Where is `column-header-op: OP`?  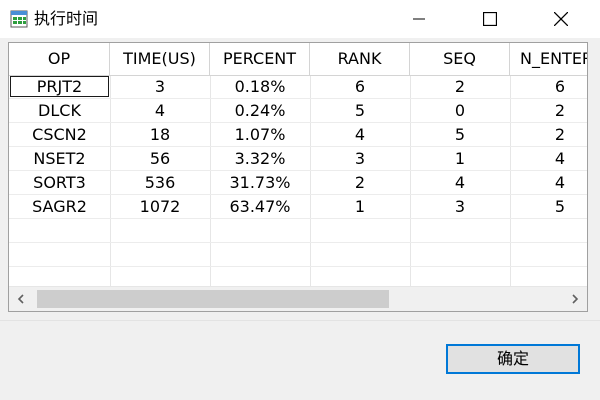
column-header-op: OP is located at coordinates (59, 59).